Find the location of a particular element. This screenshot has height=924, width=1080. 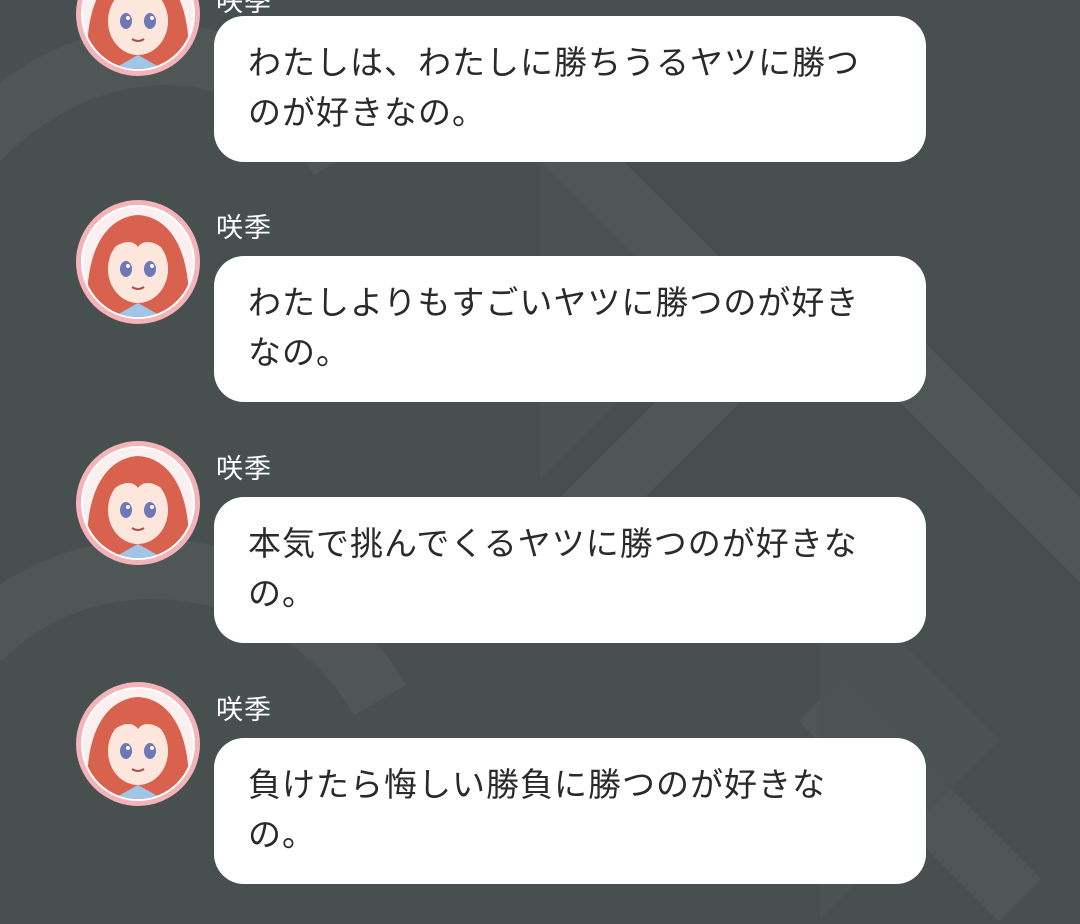

message-bubble: 負けたら悔しい勝負に勝つのが好きなの。 is located at coordinates (570, 811).